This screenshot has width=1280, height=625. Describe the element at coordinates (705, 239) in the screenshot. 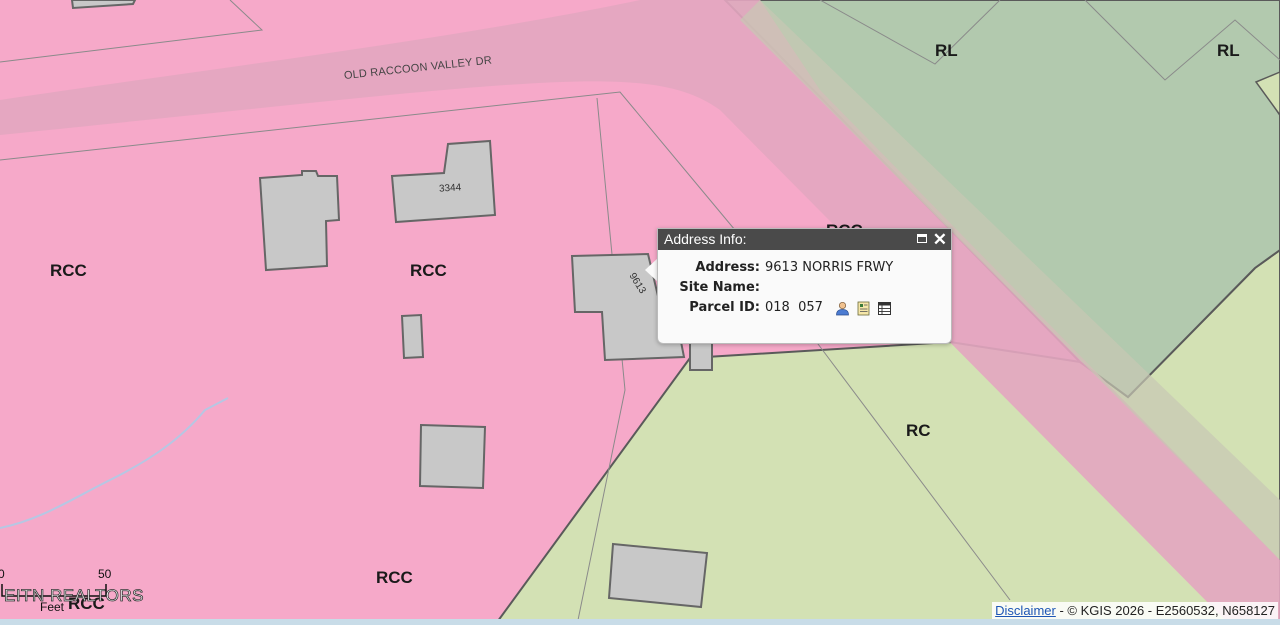

I see `popup-title: Address Info:` at that location.